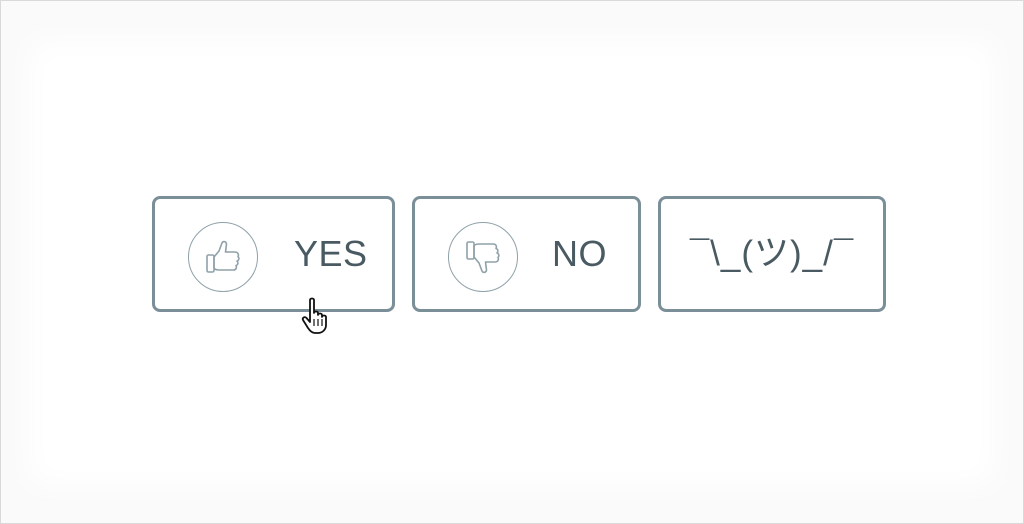 The width and height of the screenshot is (1024, 524). Describe the element at coordinates (223, 257) in the screenshot. I see `thumbs-up-icon` at that location.